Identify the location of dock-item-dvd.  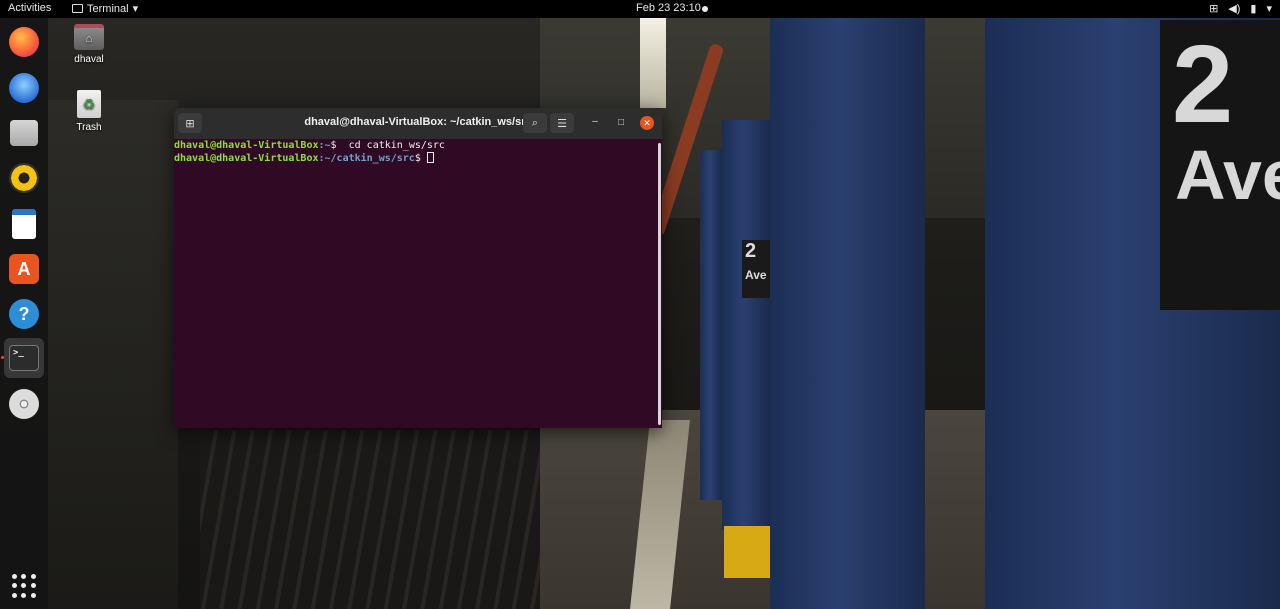
(24, 404).